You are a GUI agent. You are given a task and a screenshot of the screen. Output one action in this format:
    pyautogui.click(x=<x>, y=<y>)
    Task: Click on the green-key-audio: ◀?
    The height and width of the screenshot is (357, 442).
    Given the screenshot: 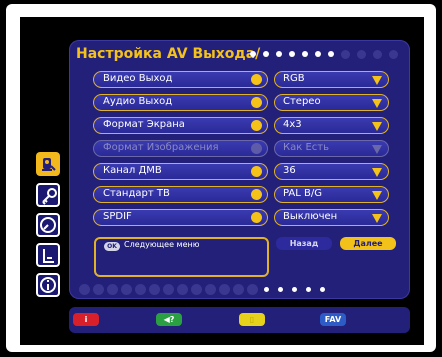 What is the action you would take?
    pyautogui.click(x=169, y=319)
    